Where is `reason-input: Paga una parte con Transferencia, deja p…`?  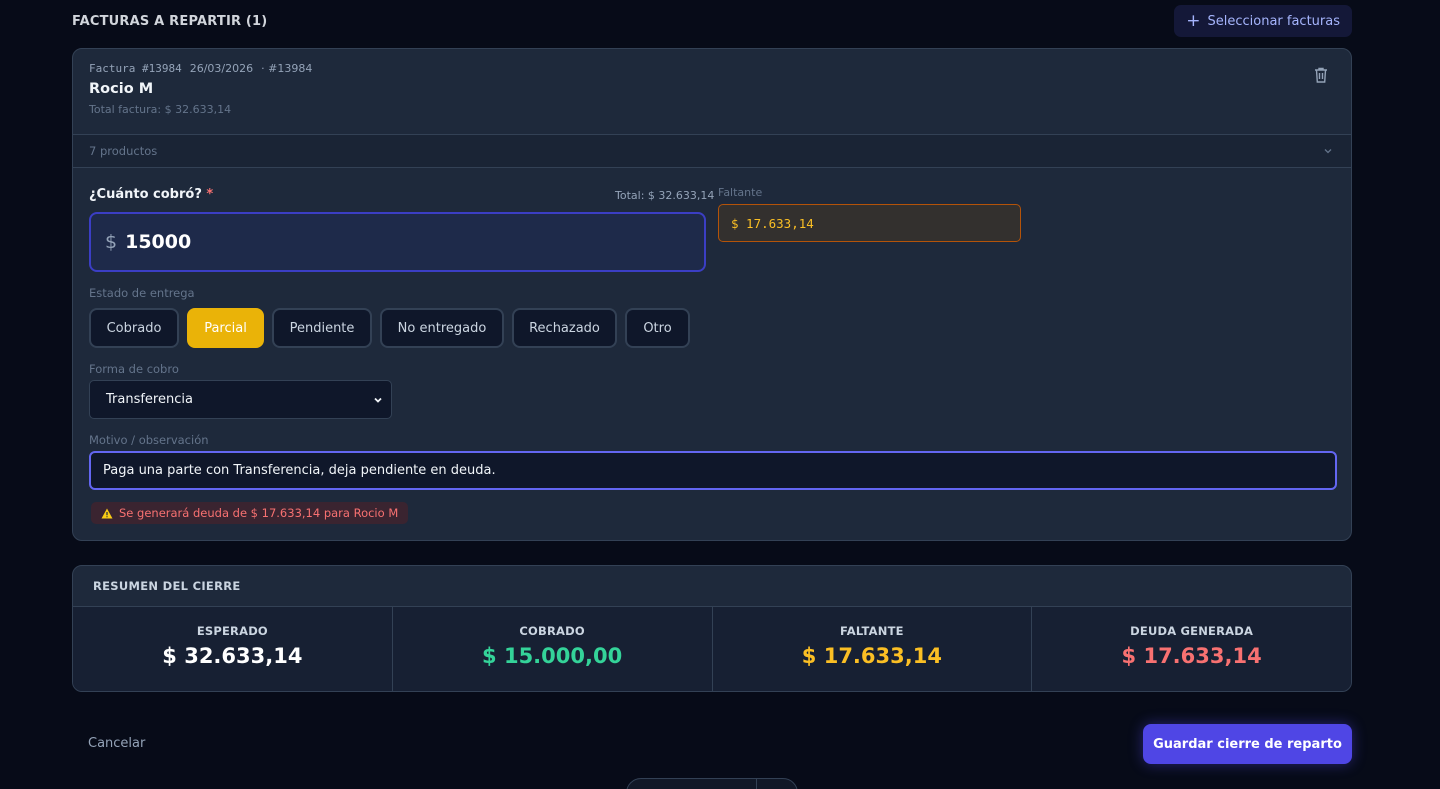 reason-input: Paga una parte con Transferencia, deja p… is located at coordinates (713, 470).